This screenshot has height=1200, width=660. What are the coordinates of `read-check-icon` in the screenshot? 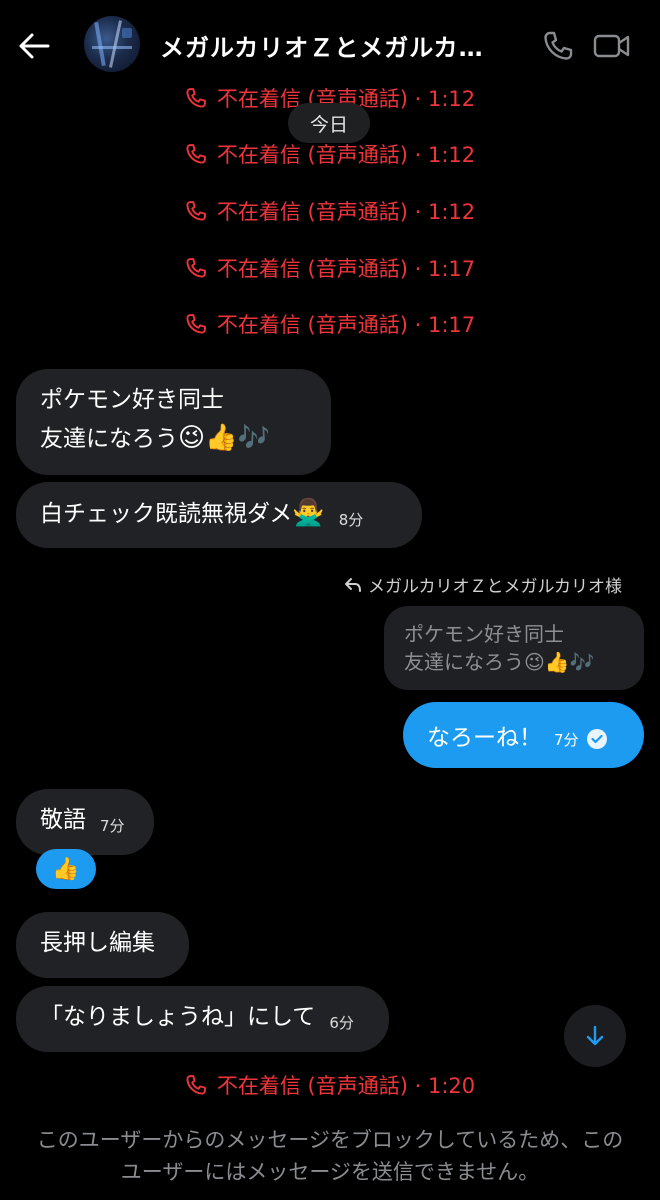 It's located at (596, 739).